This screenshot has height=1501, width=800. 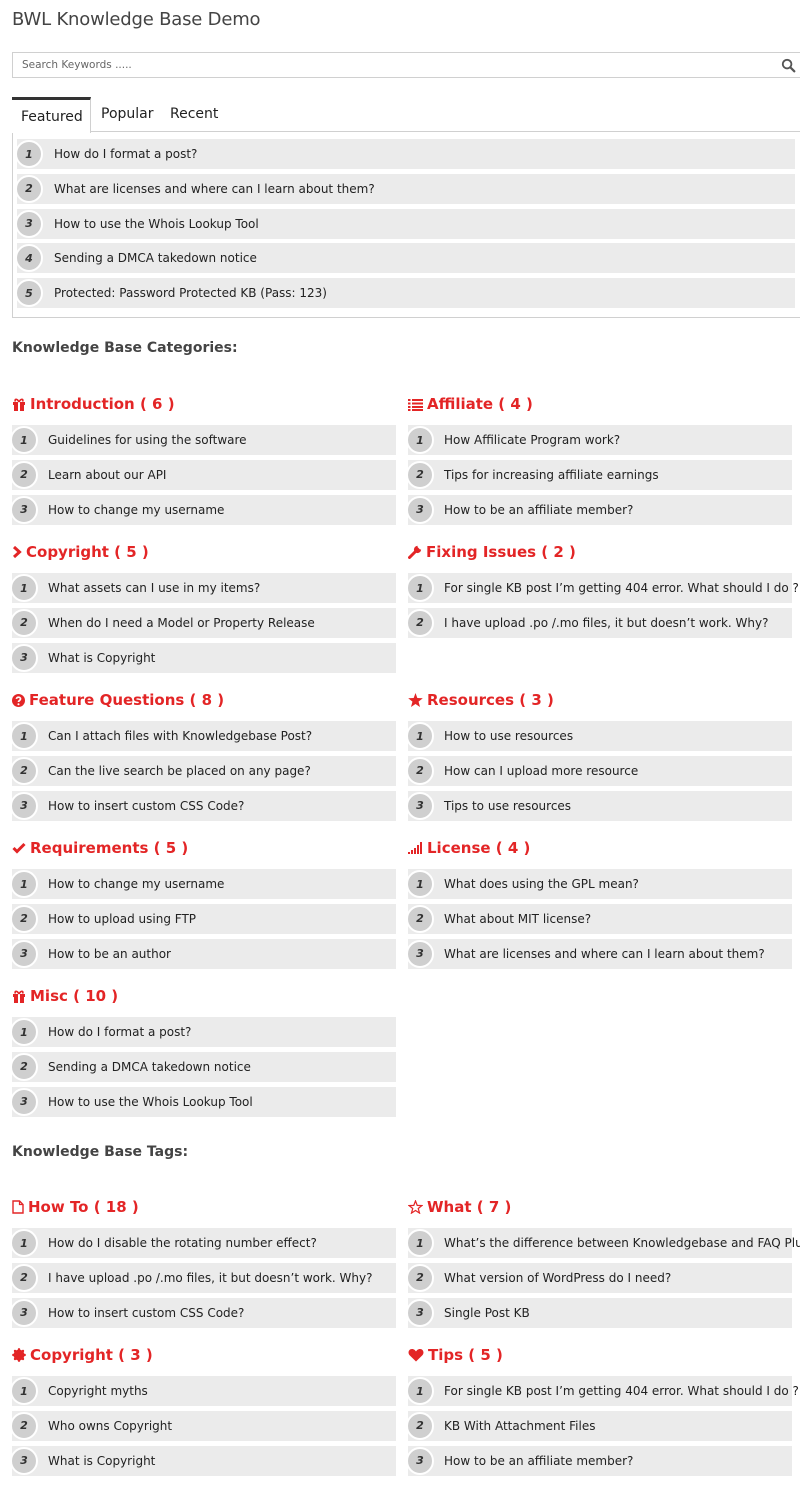 What do you see at coordinates (508, 736) in the screenshot?
I see `item-link: How to use resources` at bounding box center [508, 736].